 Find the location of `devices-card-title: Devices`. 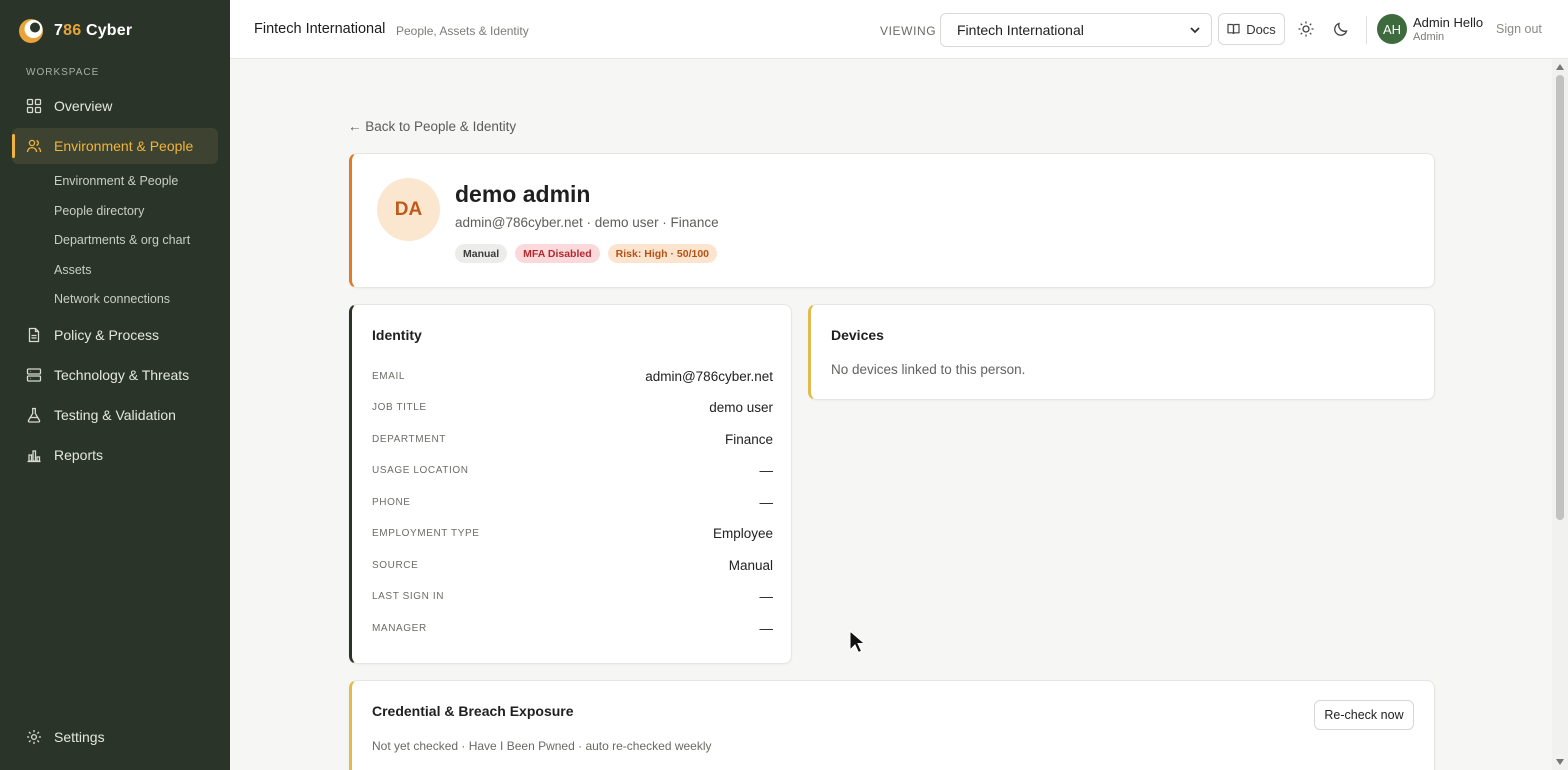

devices-card-title: Devices is located at coordinates (857, 335).